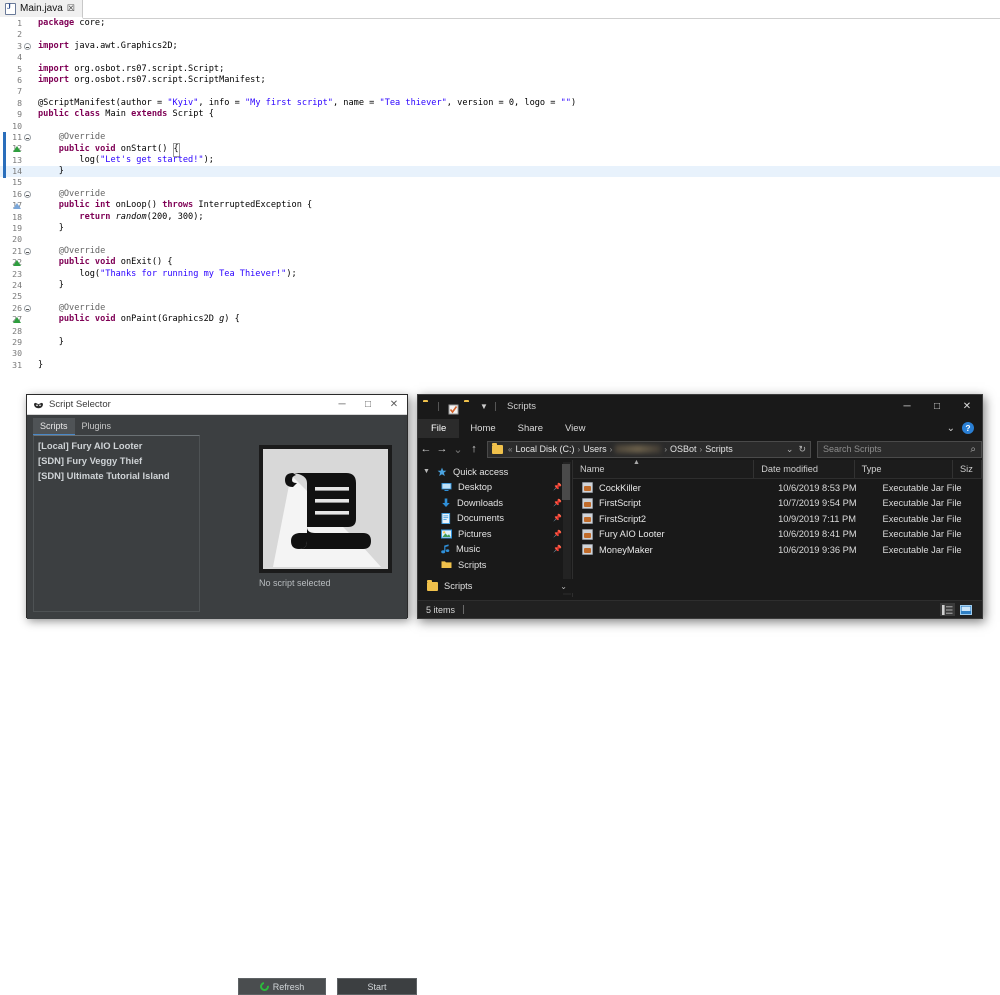 The height and width of the screenshot is (995, 1000). Describe the element at coordinates (500, 57) in the screenshot. I see `code-line: 4` at that location.